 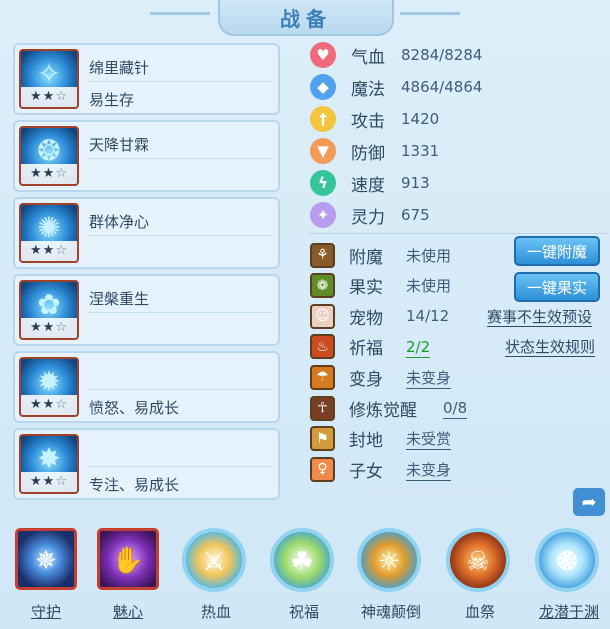 I want to click on buff-value-wrap: 未使用, so click(x=428, y=255).